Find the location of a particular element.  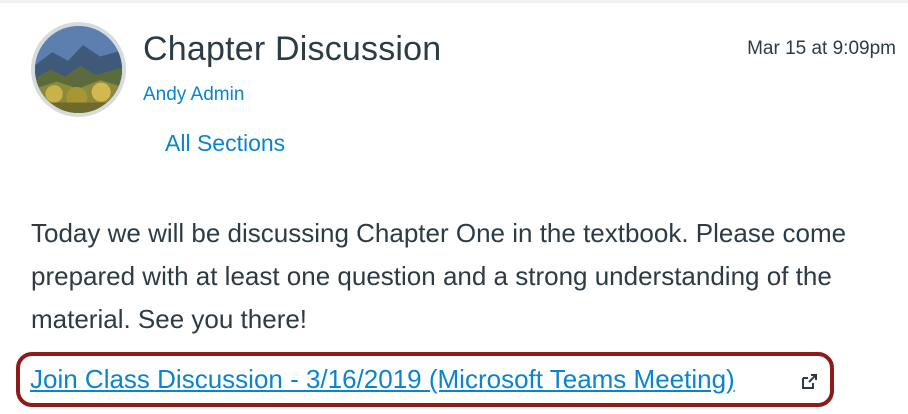

discussion-title: Chapter Discussion is located at coordinates (292, 49).